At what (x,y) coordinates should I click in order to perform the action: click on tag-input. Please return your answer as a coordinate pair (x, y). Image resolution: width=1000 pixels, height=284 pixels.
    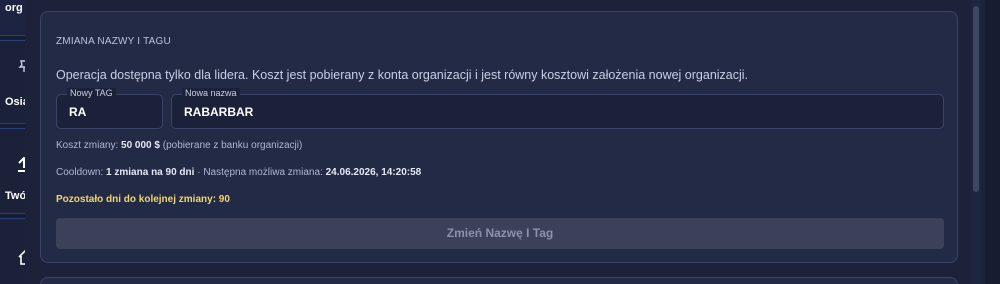
    Looking at the image, I should click on (114, 112).